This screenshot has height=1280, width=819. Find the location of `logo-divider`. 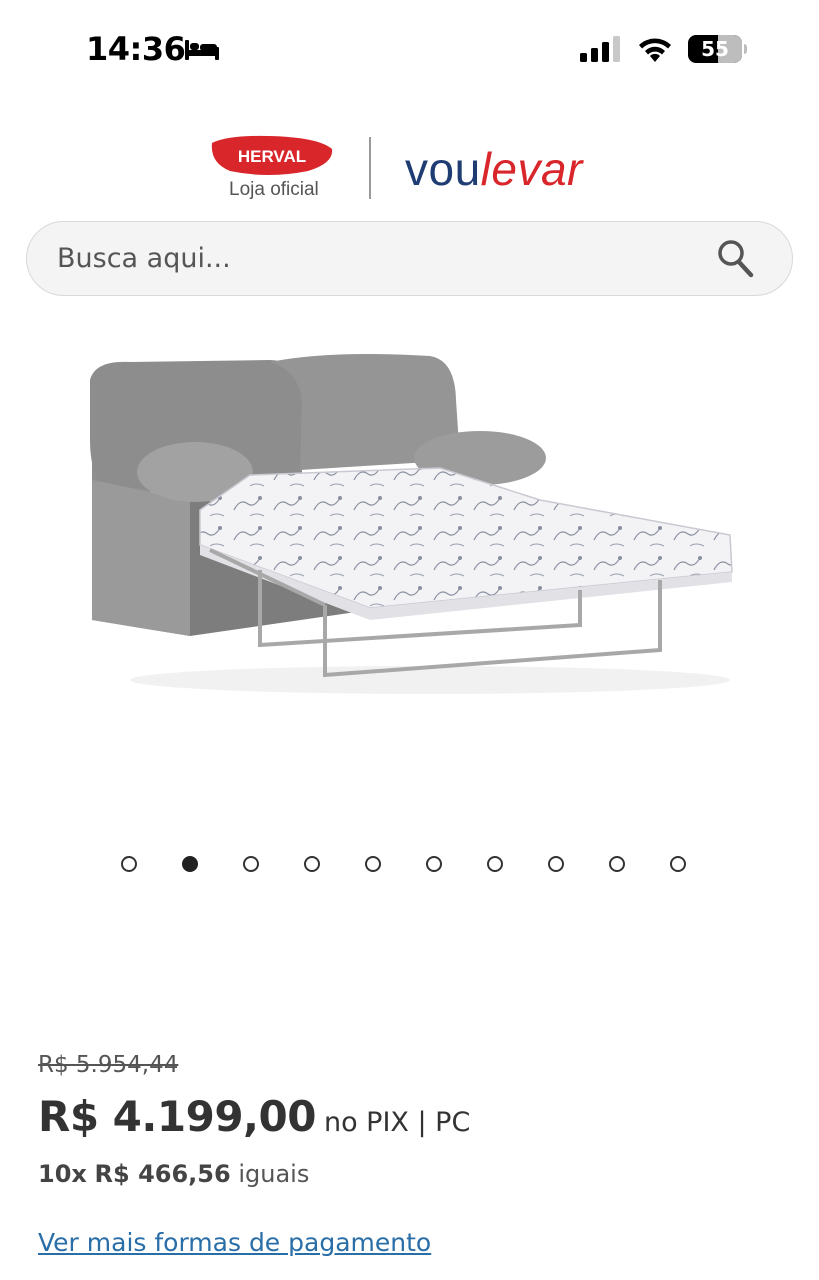

logo-divider is located at coordinates (370, 168).